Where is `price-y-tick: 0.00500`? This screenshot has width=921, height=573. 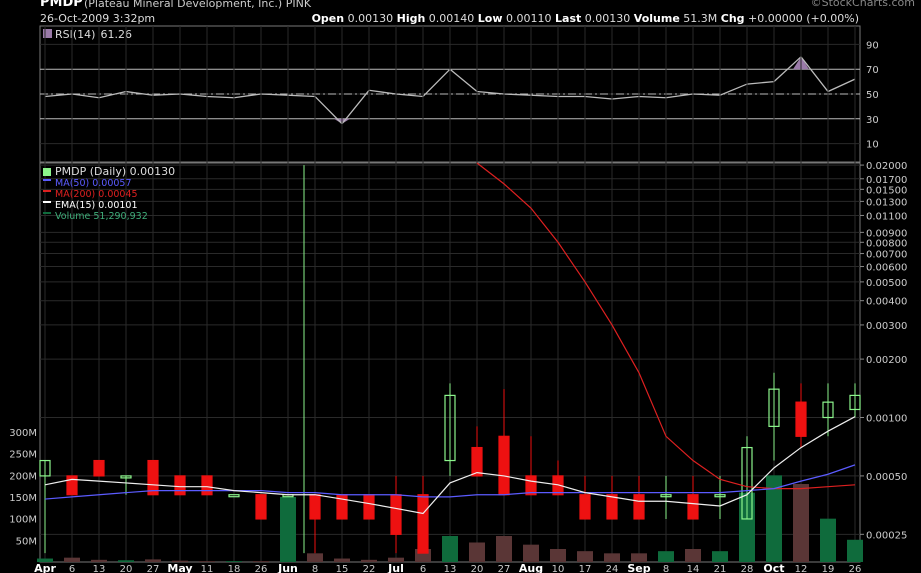
price-y-tick: 0.00500 is located at coordinates (886, 283).